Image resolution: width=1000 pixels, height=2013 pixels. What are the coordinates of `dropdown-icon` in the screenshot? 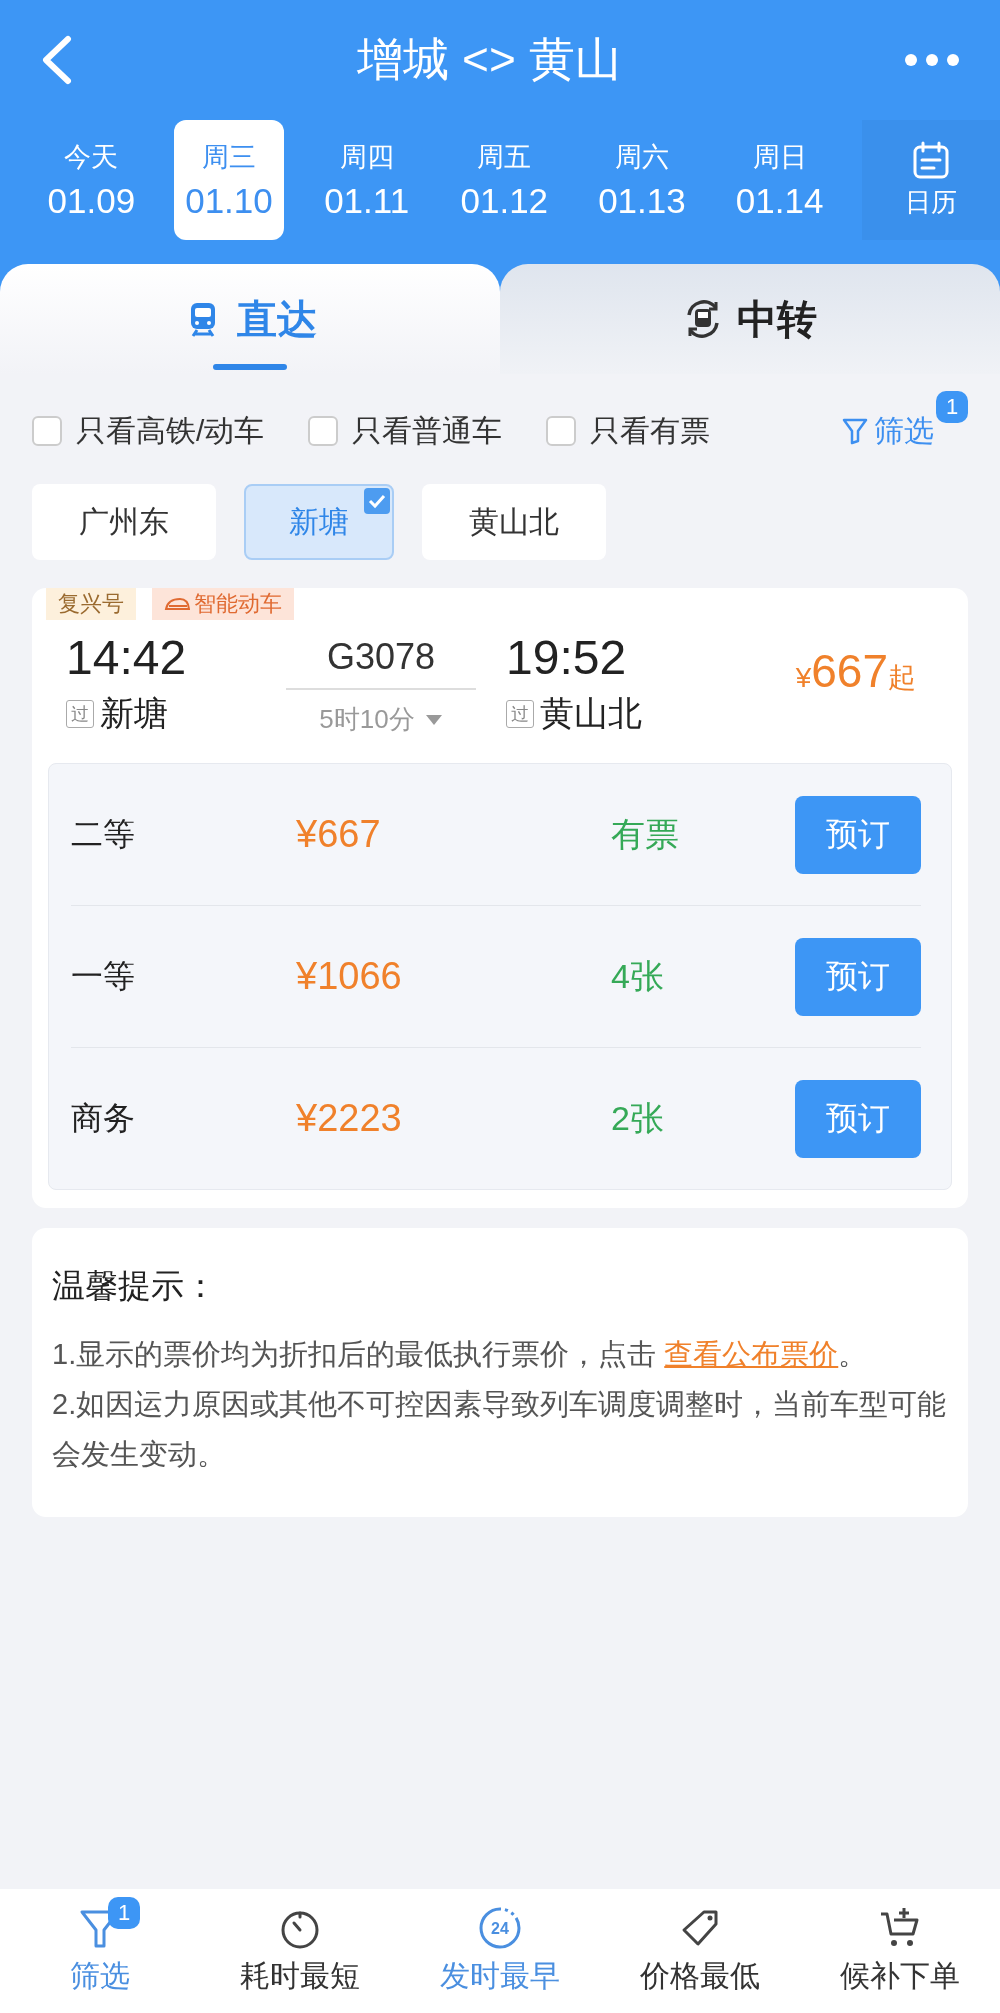 It's located at (433, 719).